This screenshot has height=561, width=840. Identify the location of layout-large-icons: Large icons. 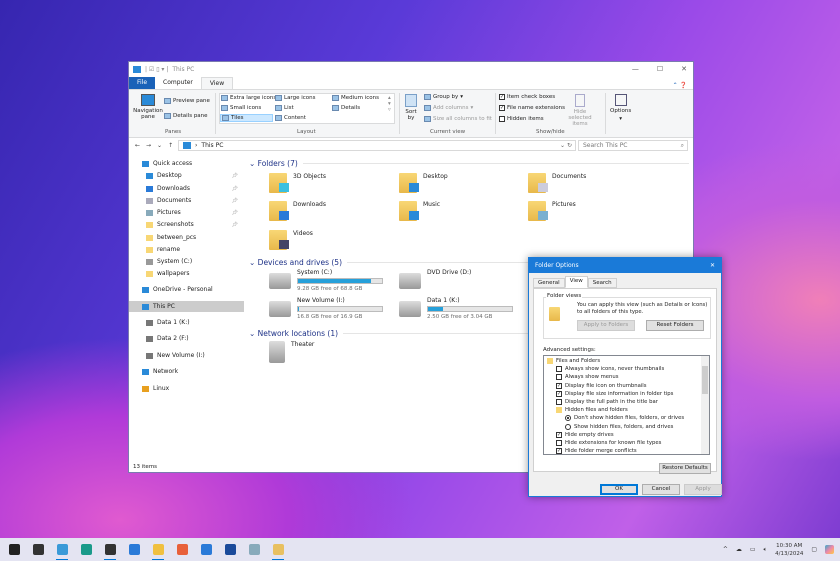
(295, 98).